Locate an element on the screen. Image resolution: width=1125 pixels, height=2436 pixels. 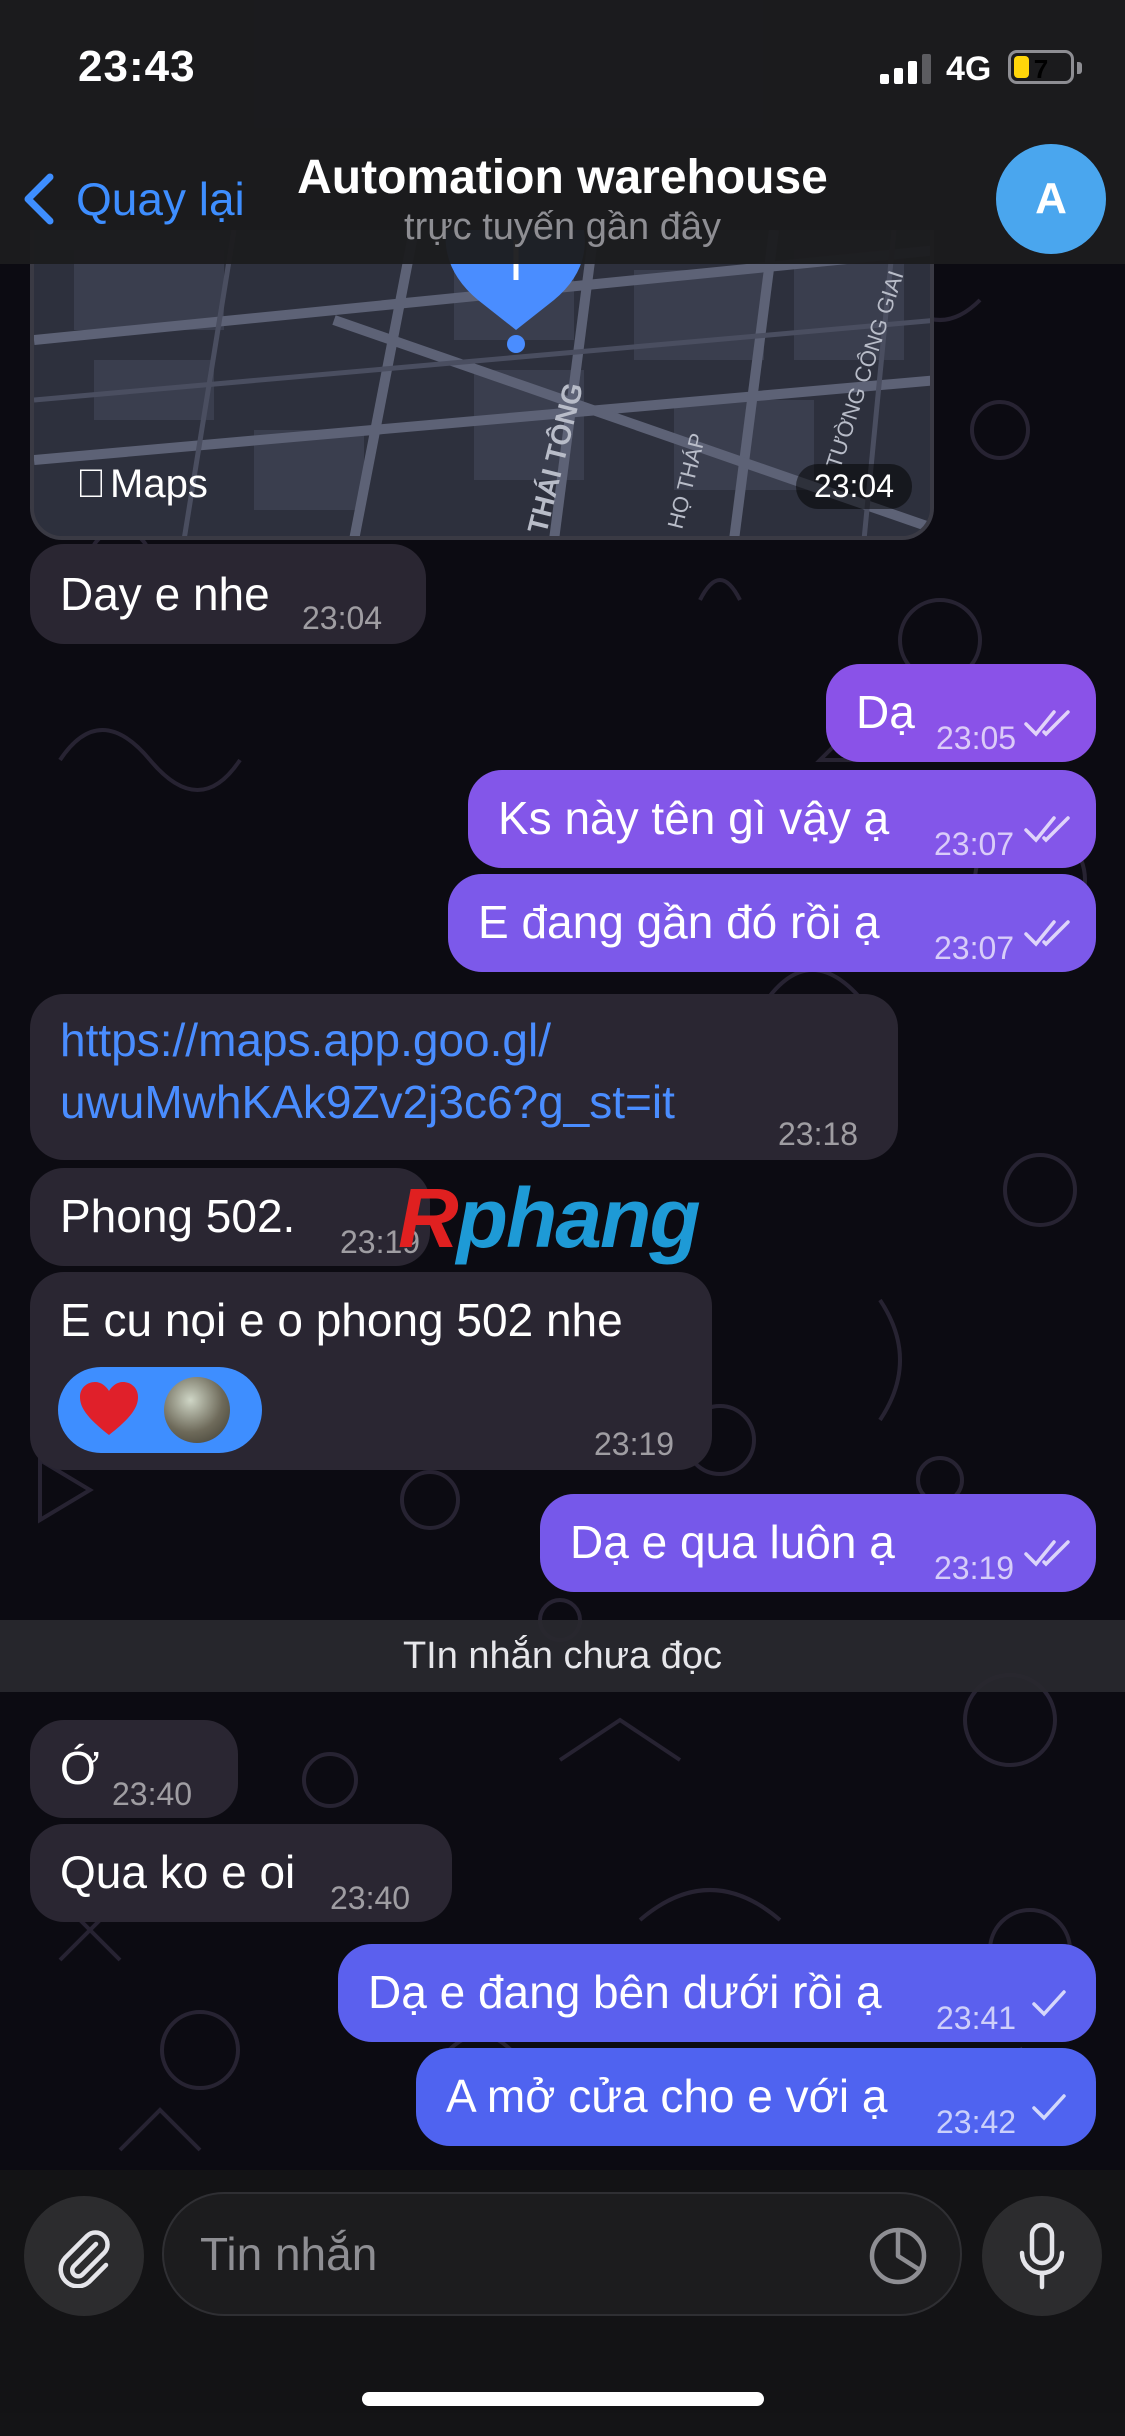
message-input-field is located at coordinates (562, 2254).